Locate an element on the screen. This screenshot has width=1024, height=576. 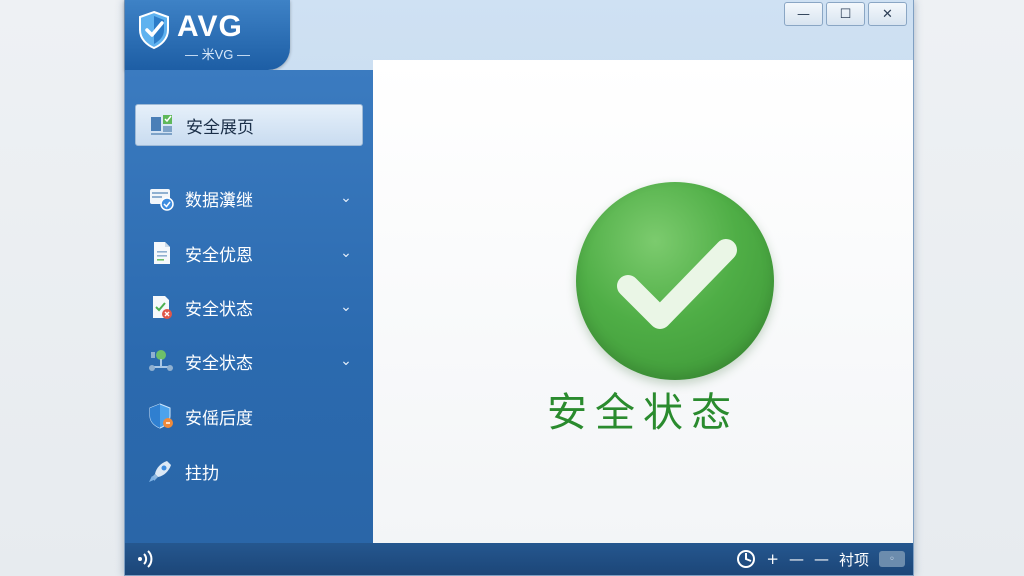
sidebar-item-label: 拄扐 is located at coordinates (202, 473).